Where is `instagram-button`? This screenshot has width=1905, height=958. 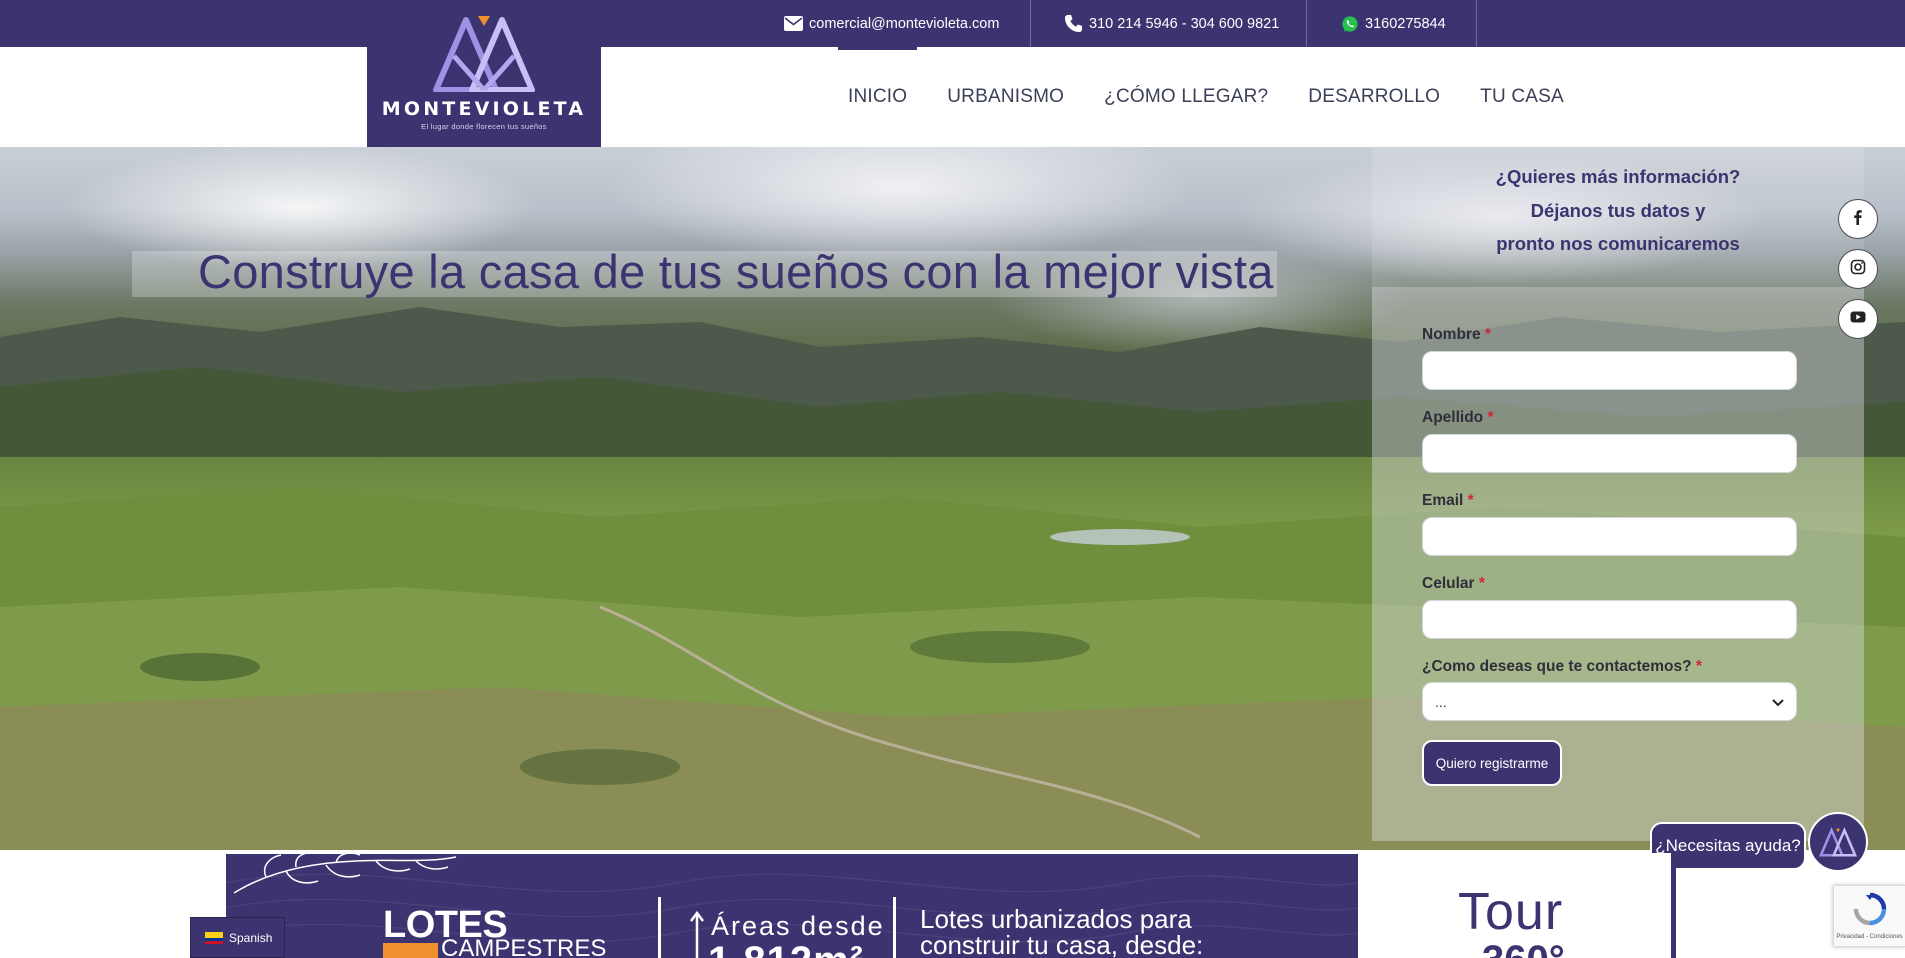
instagram-button is located at coordinates (1858, 269).